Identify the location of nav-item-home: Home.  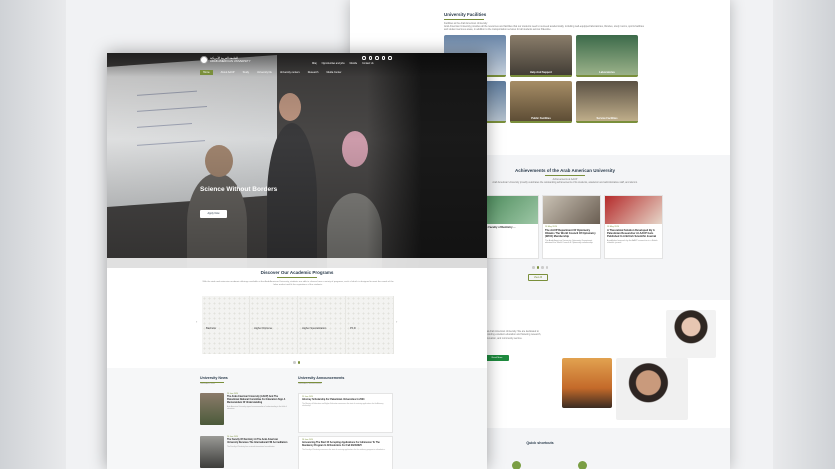
(206, 72).